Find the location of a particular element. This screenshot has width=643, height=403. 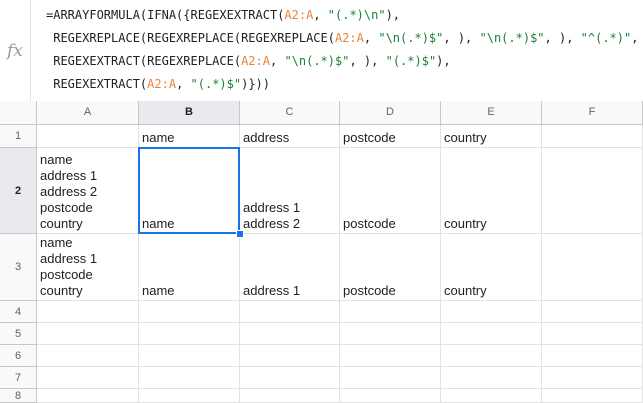

cell-a5 is located at coordinates (88, 334).